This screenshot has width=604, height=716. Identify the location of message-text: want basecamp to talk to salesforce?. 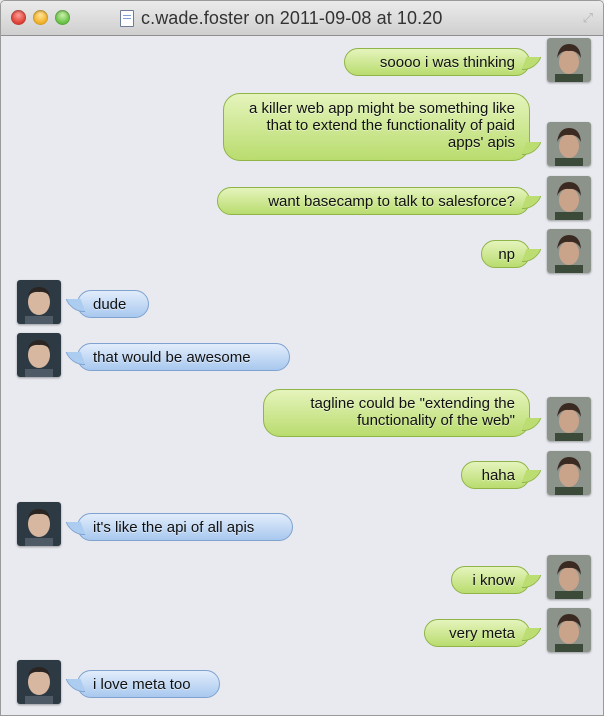
(391, 201).